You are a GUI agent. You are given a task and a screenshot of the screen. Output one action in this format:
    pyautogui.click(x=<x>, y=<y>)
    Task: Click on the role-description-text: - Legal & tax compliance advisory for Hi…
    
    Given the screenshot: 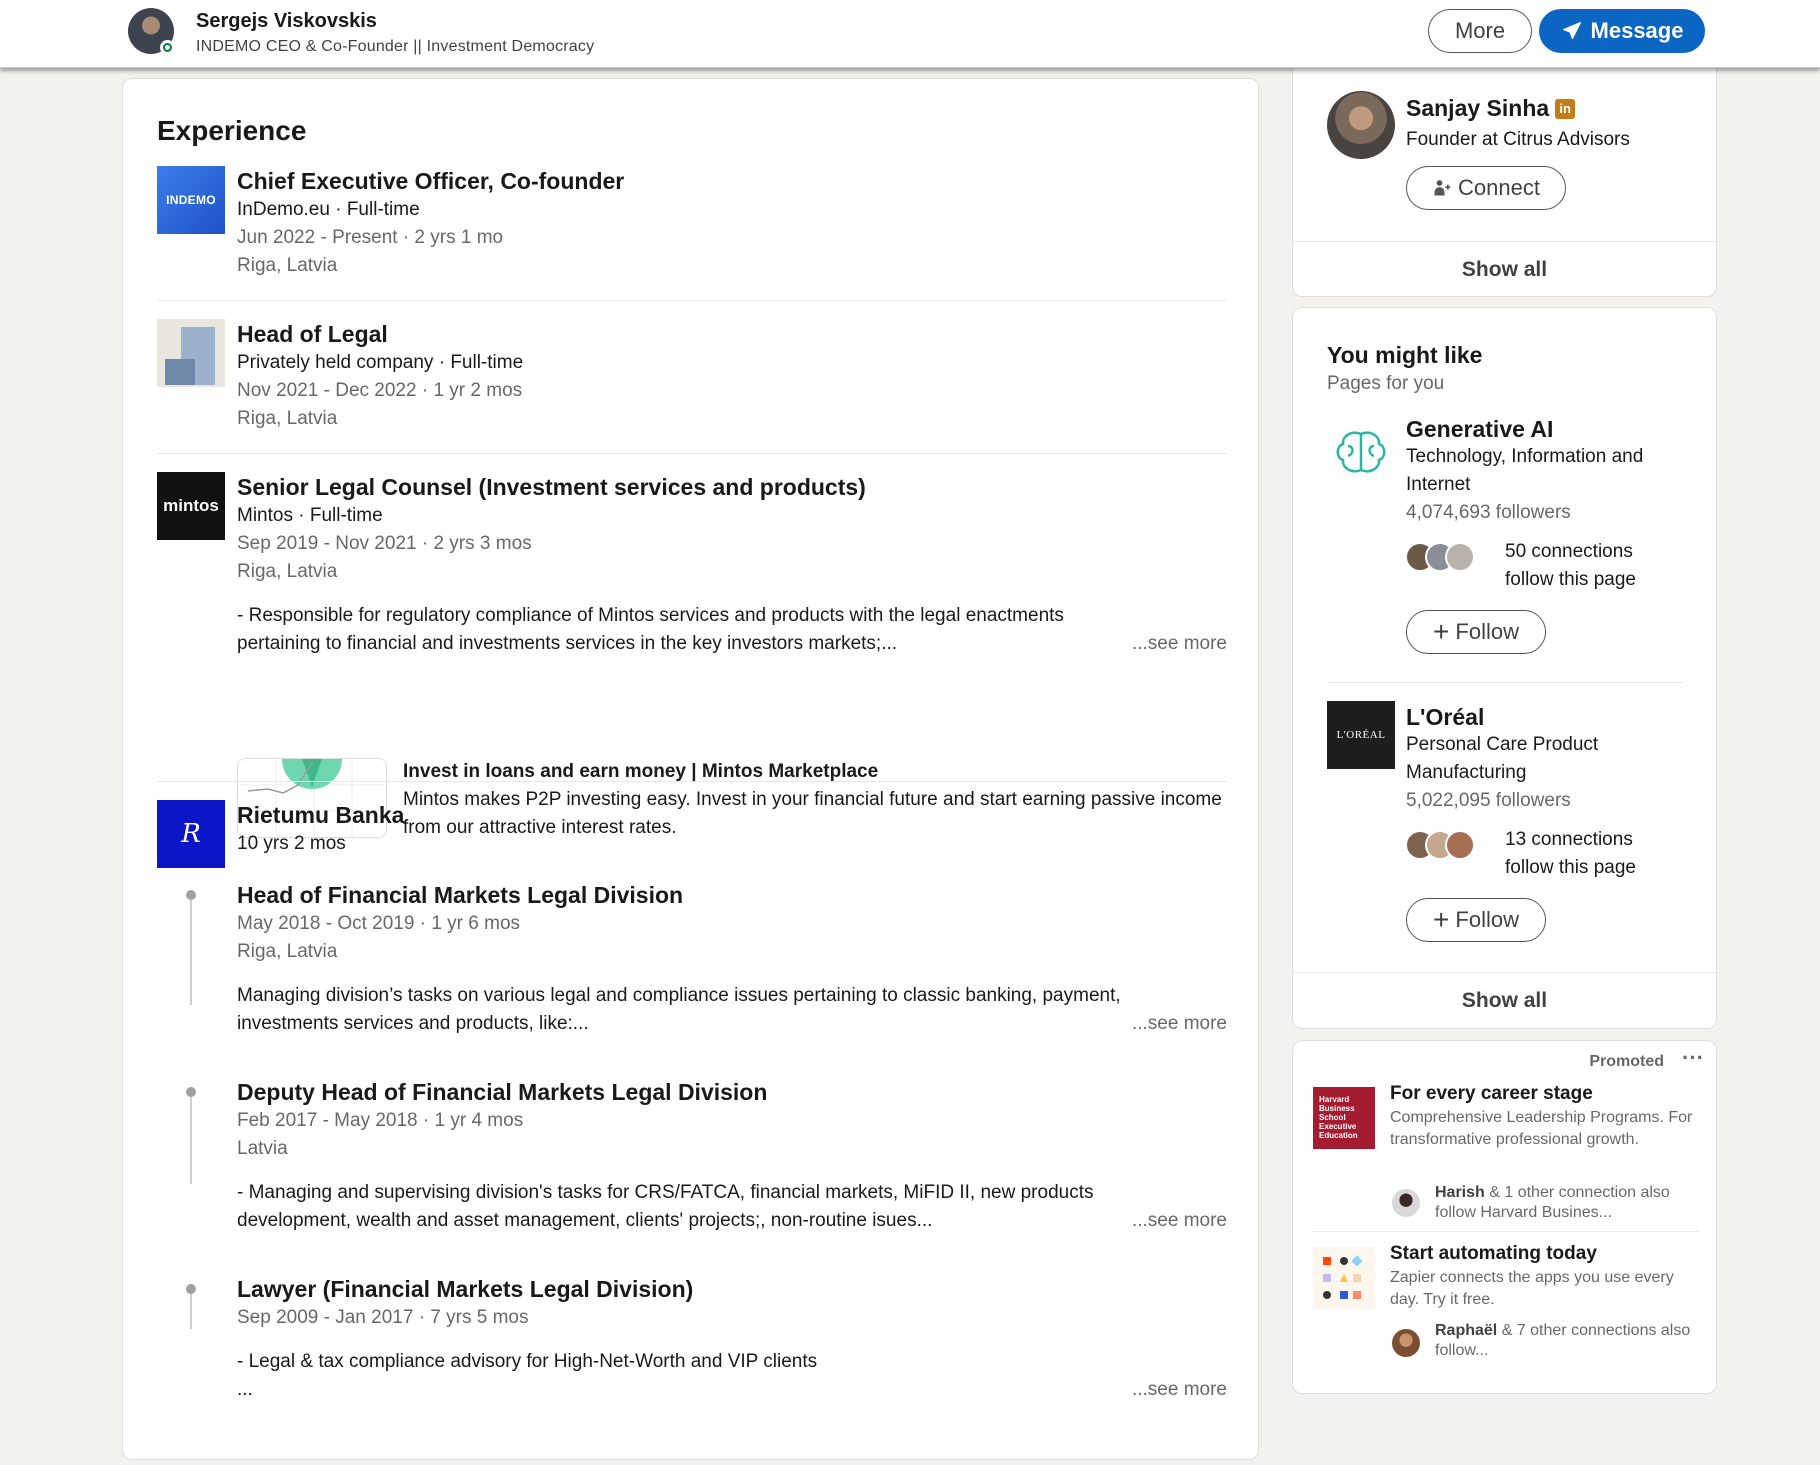 What is the action you would take?
    pyautogui.click(x=527, y=1361)
    